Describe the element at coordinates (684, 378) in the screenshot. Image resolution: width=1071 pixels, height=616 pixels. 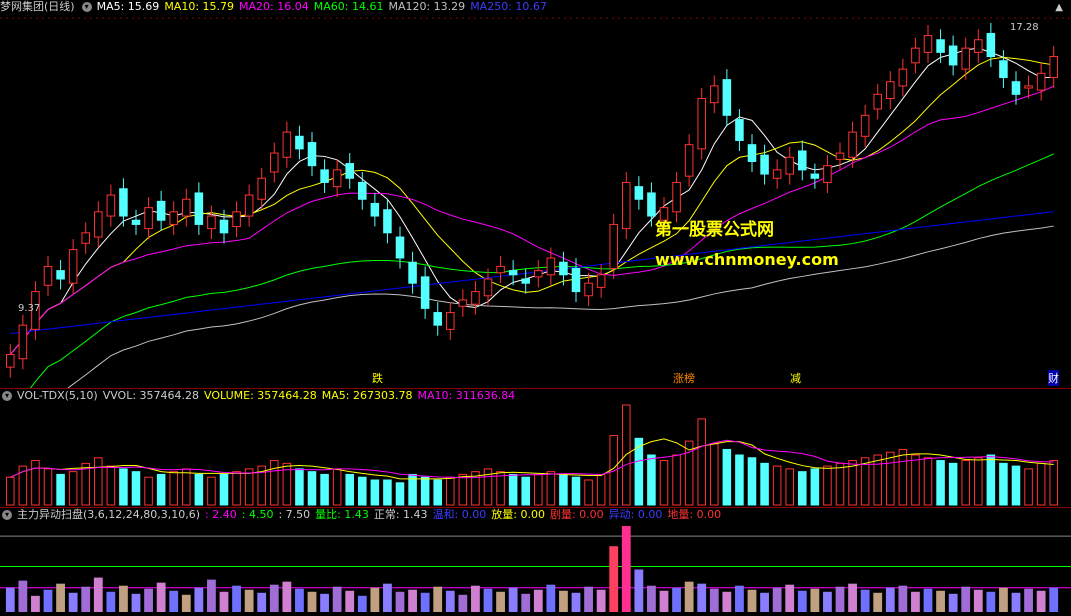
I see `event-zhangbang: 涨榜` at that location.